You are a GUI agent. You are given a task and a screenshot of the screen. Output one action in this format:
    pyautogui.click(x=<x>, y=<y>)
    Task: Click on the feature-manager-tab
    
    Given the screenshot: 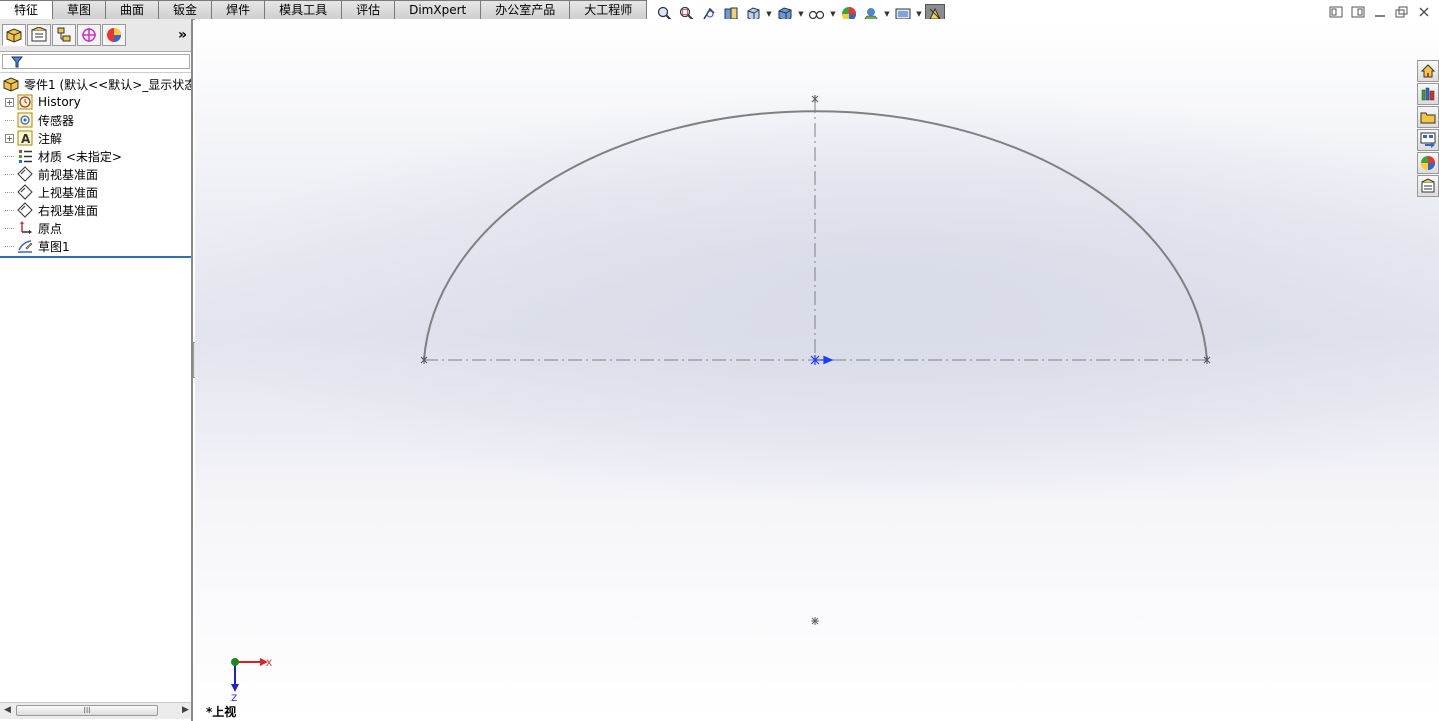 What is the action you would take?
    pyautogui.click(x=14, y=35)
    